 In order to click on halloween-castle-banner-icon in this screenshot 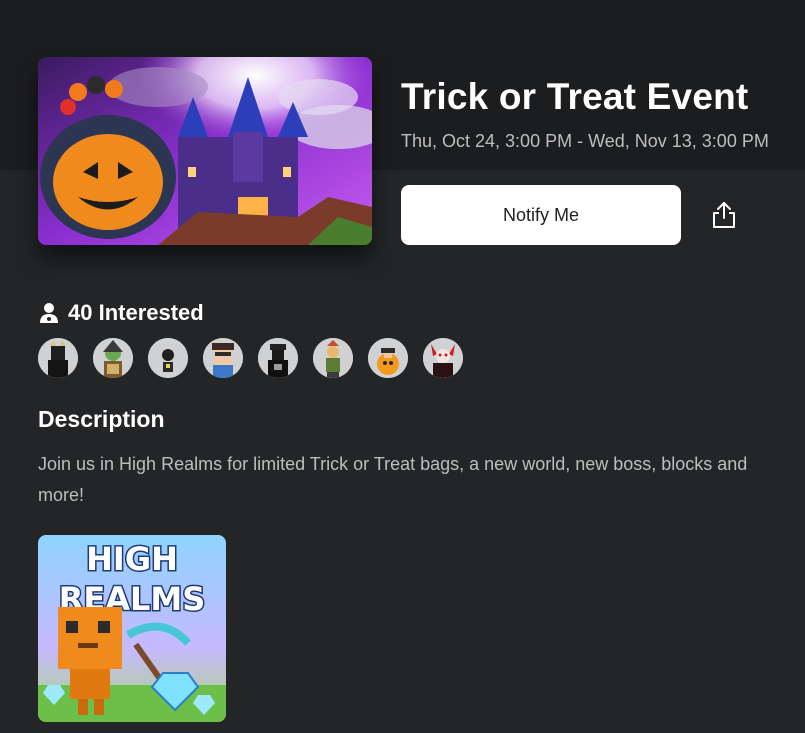, I will do `click(205, 151)`.